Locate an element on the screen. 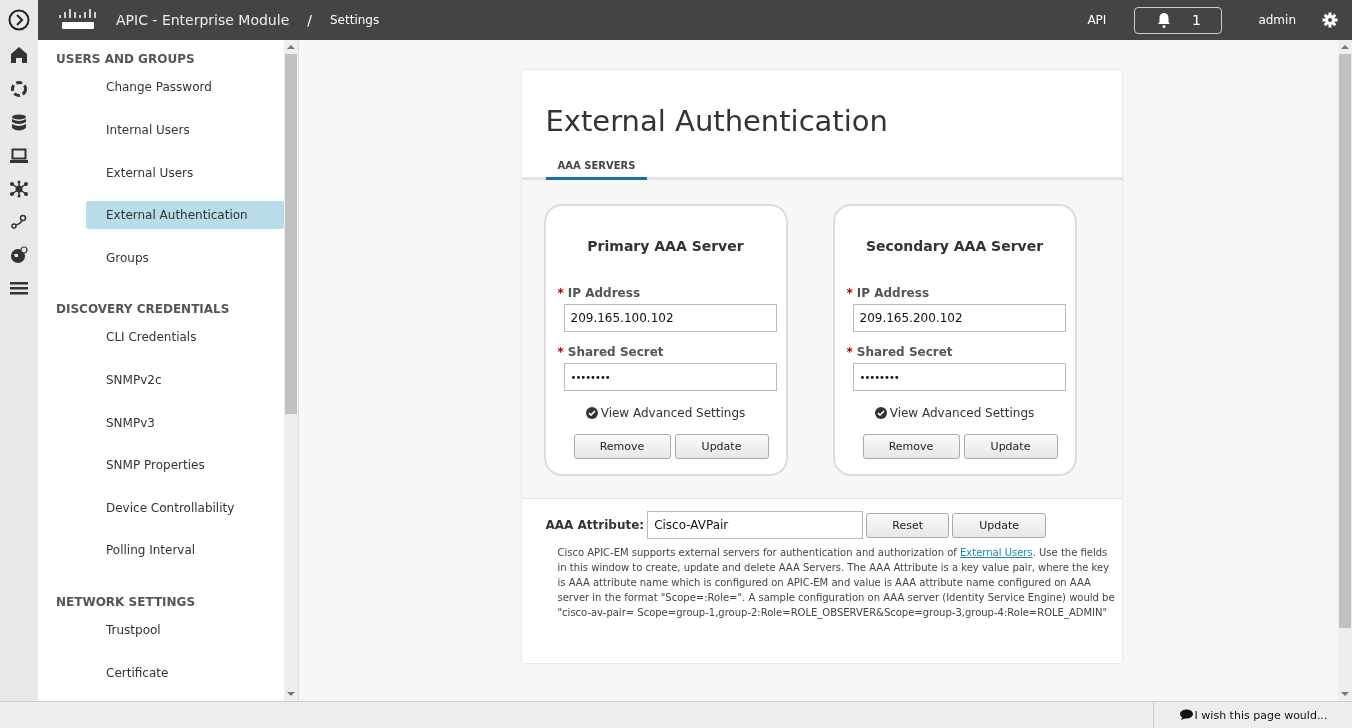 The height and width of the screenshot is (728, 1352). api-link: API is located at coordinates (1097, 20).